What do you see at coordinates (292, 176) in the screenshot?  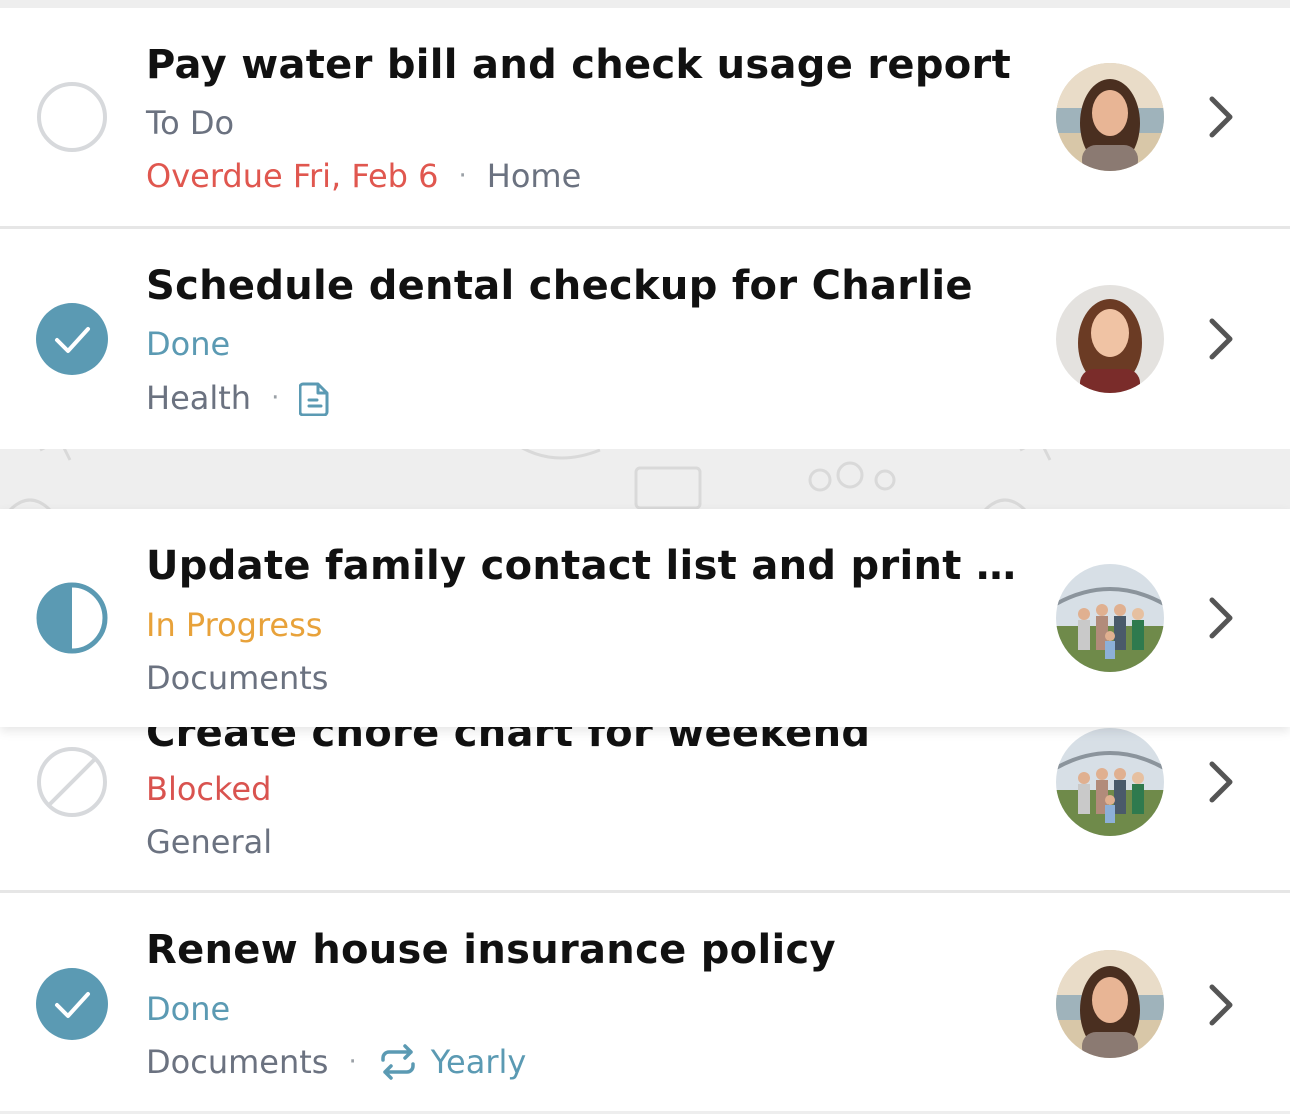 I see `due-date: Overdue Fri, Feb 6` at bounding box center [292, 176].